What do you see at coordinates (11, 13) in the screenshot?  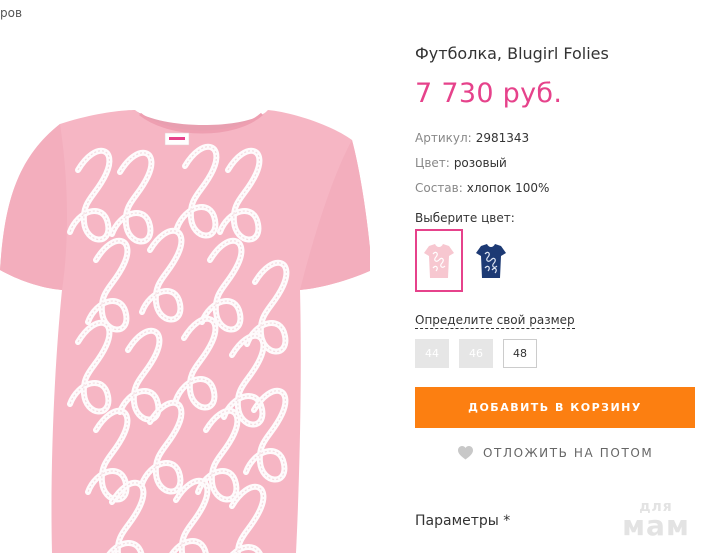 I see `breadcrumb: ров` at bounding box center [11, 13].